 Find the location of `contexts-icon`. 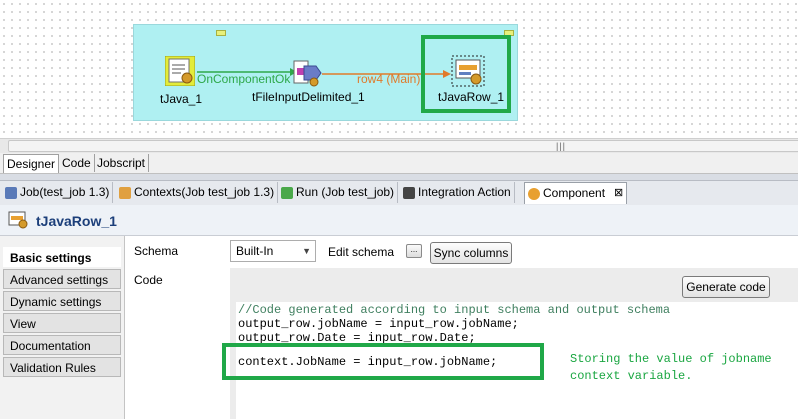

contexts-icon is located at coordinates (125, 192).